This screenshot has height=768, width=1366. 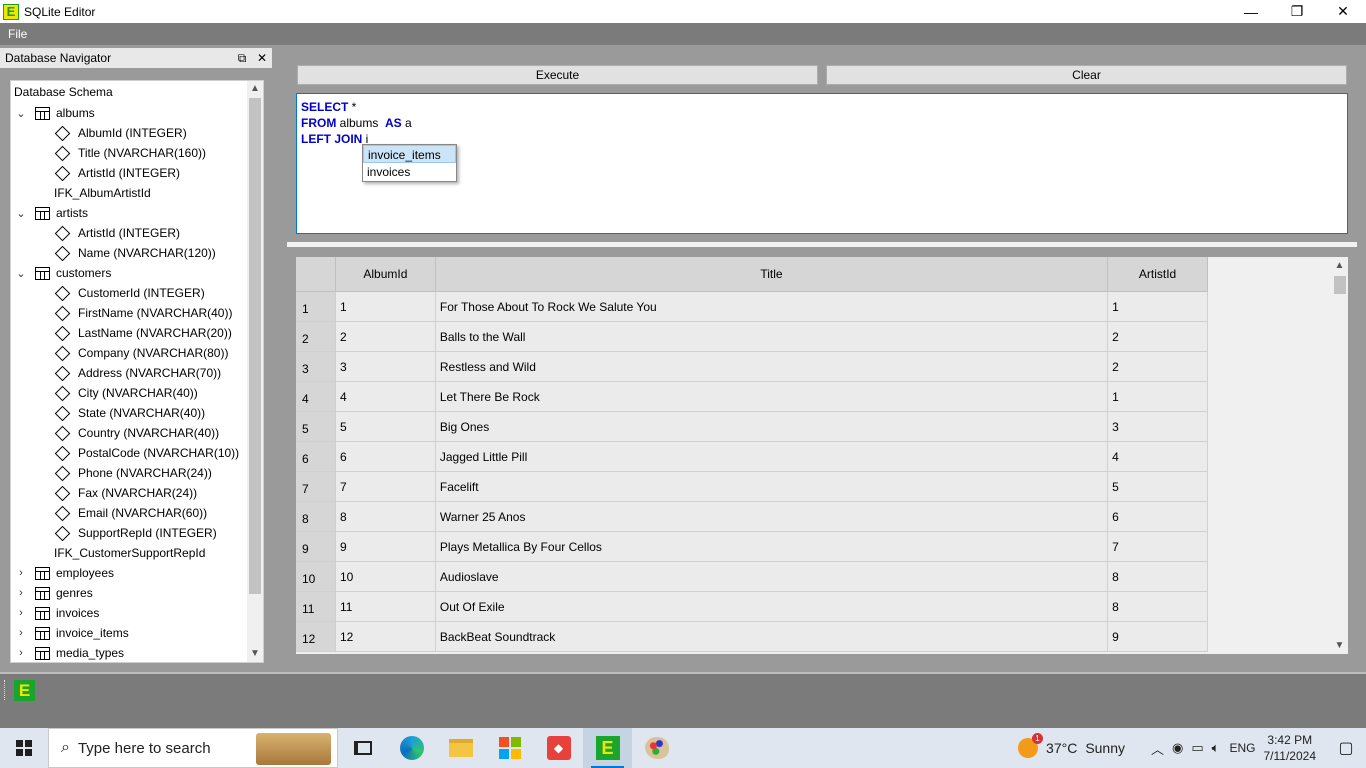 What do you see at coordinates (129, 433) in the screenshot?
I see `tree-column: Country (NVARCHAR(40))` at bounding box center [129, 433].